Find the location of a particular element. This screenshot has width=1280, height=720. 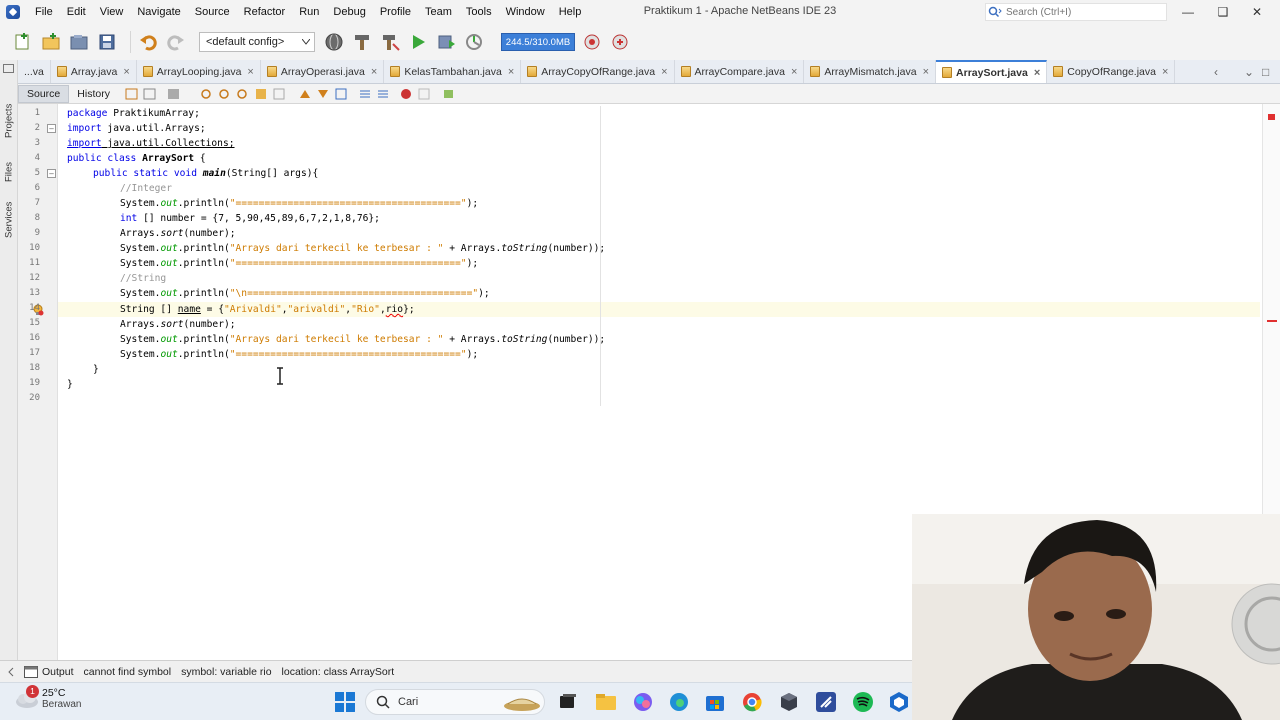

menu-navigate: Navigate is located at coordinates (158, 12).